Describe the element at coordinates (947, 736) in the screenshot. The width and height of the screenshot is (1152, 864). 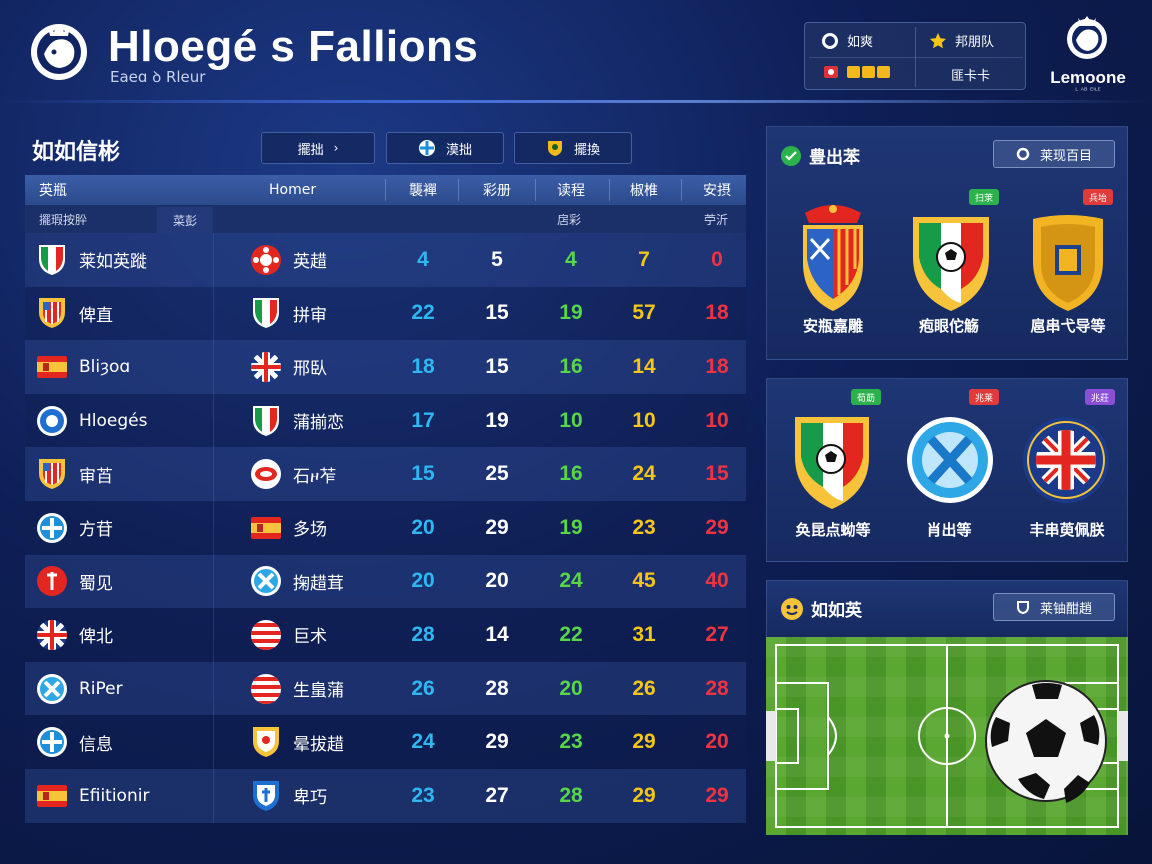
I see `football-pitch` at that location.